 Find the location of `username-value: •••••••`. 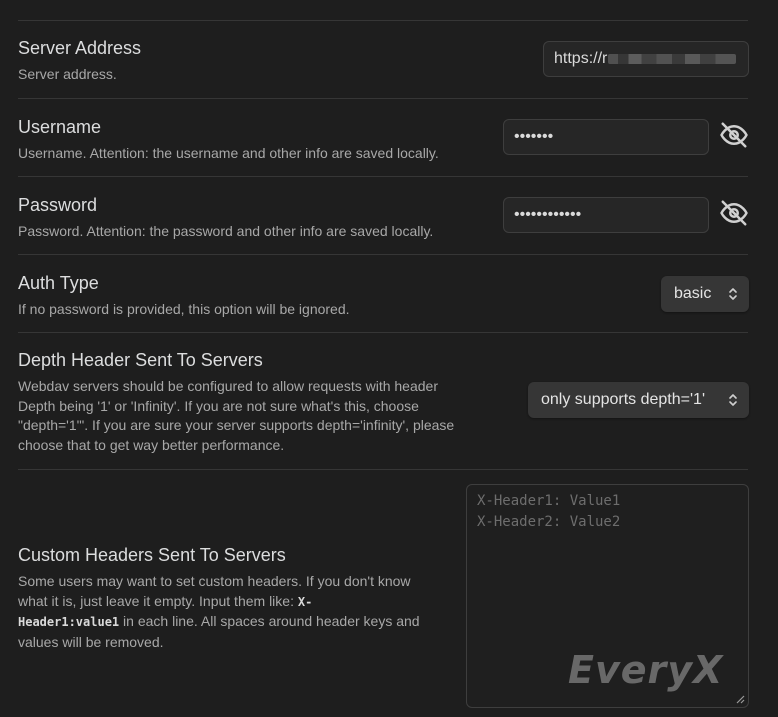

username-value: ••••••• is located at coordinates (534, 136).